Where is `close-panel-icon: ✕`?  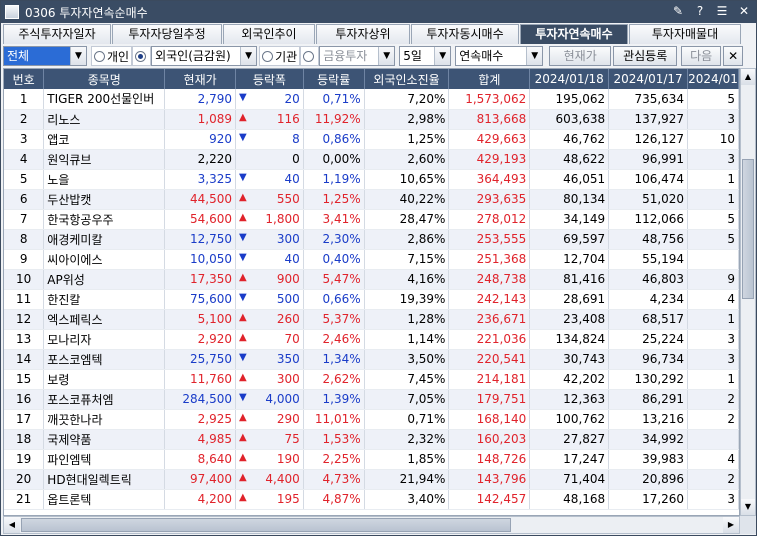 close-panel-icon: ✕ is located at coordinates (733, 56).